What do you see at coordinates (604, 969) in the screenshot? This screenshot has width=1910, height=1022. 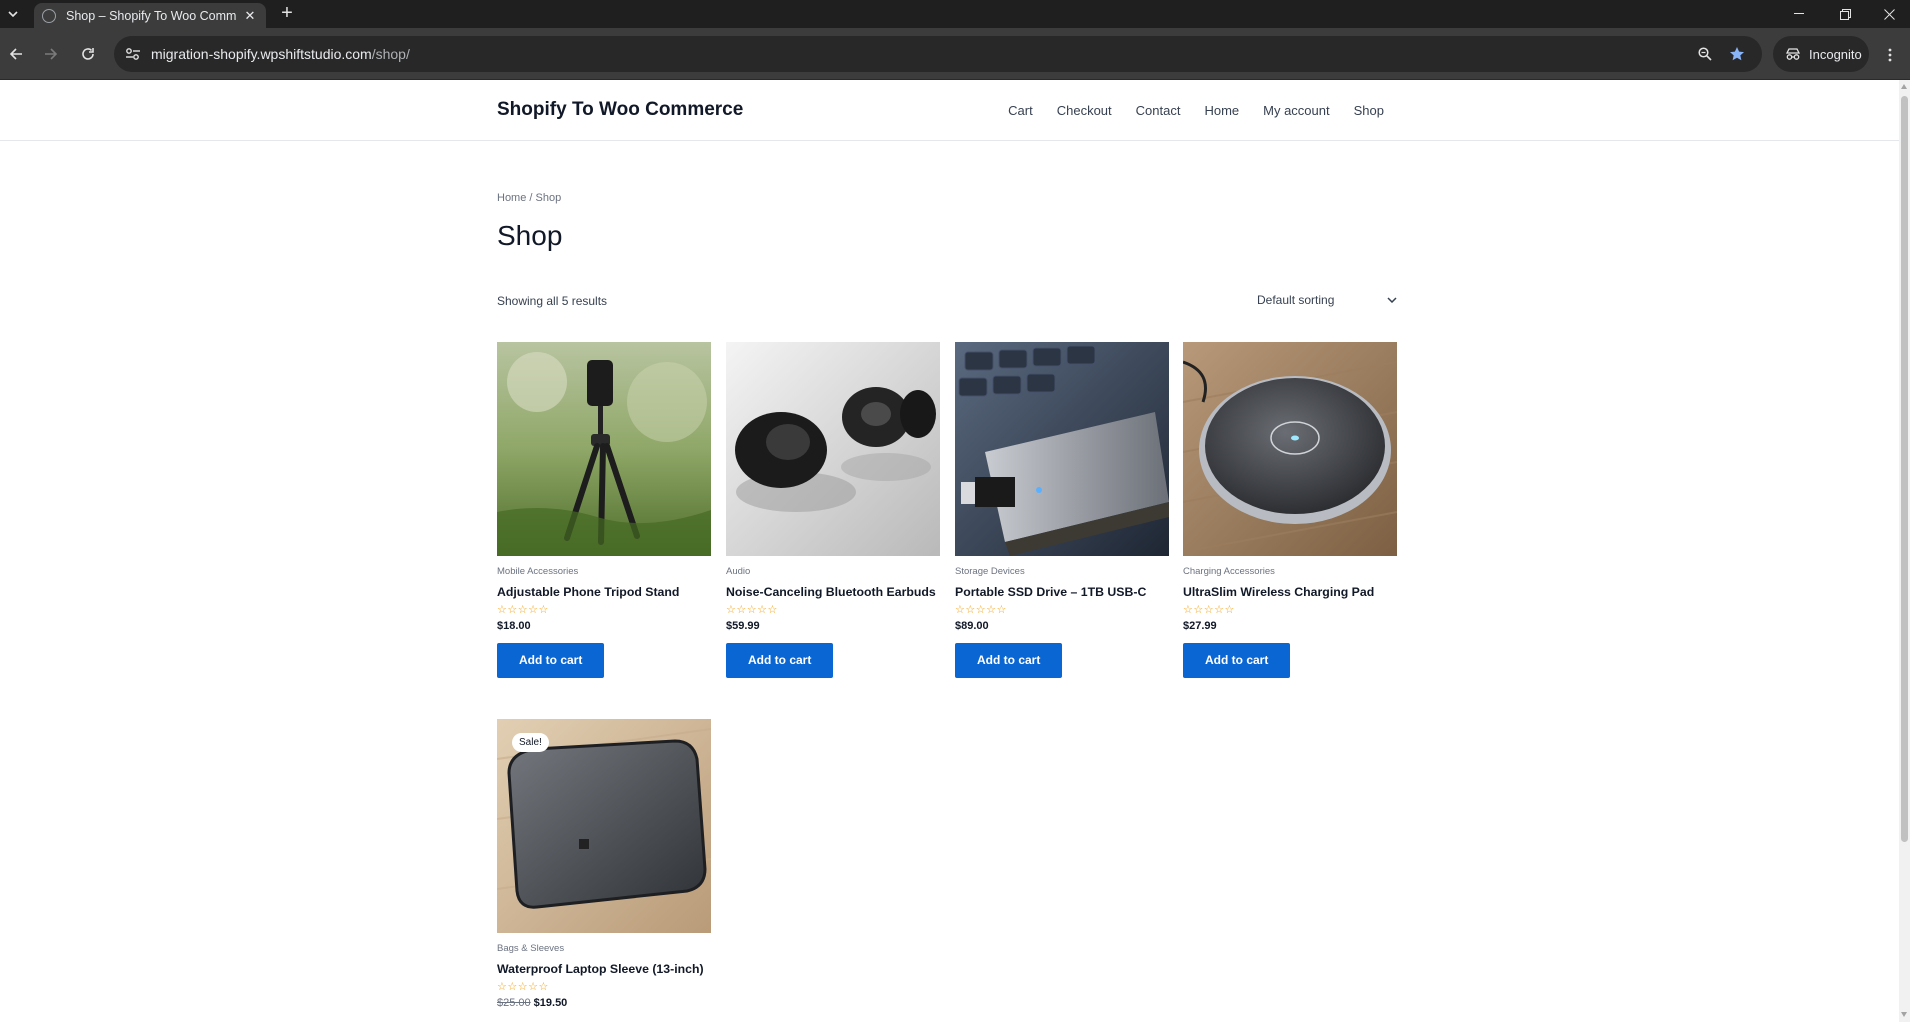 I see `product-title: Waterproof Laptop Sleeve (13-inch)` at bounding box center [604, 969].